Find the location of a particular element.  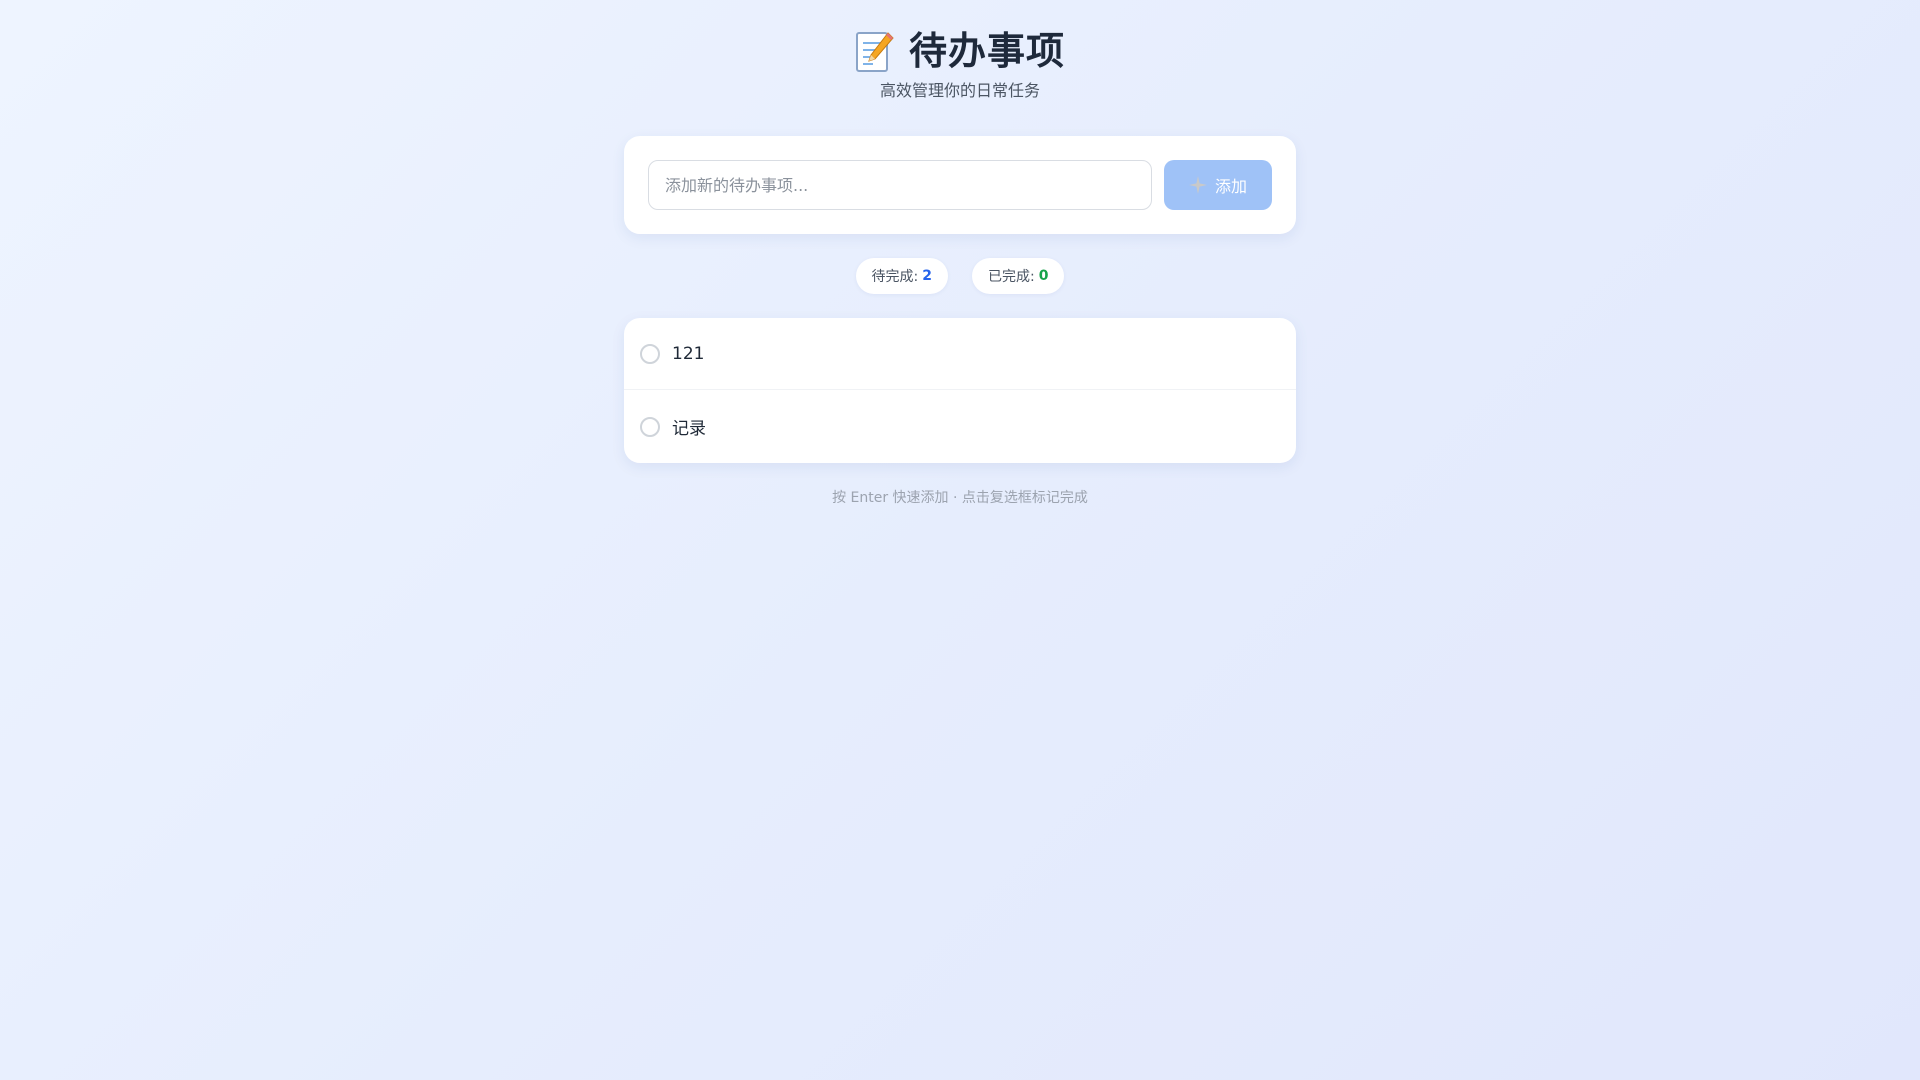

pending-count: 2 is located at coordinates (927, 276).